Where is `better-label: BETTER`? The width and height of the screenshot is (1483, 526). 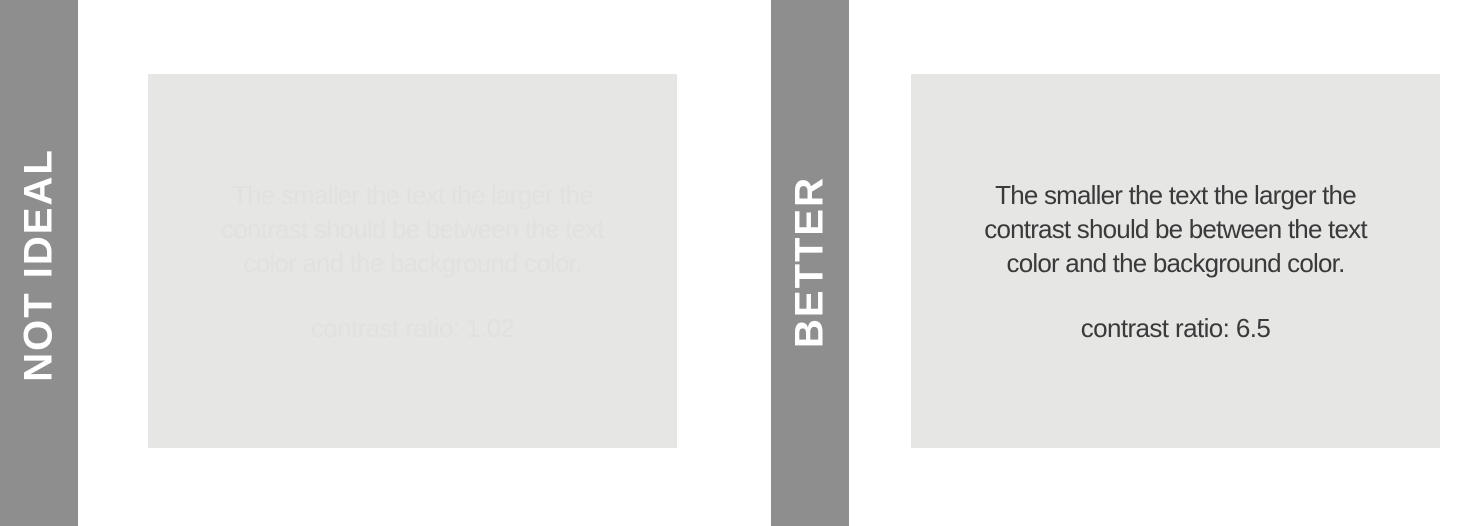 better-label: BETTER is located at coordinates (809, 262).